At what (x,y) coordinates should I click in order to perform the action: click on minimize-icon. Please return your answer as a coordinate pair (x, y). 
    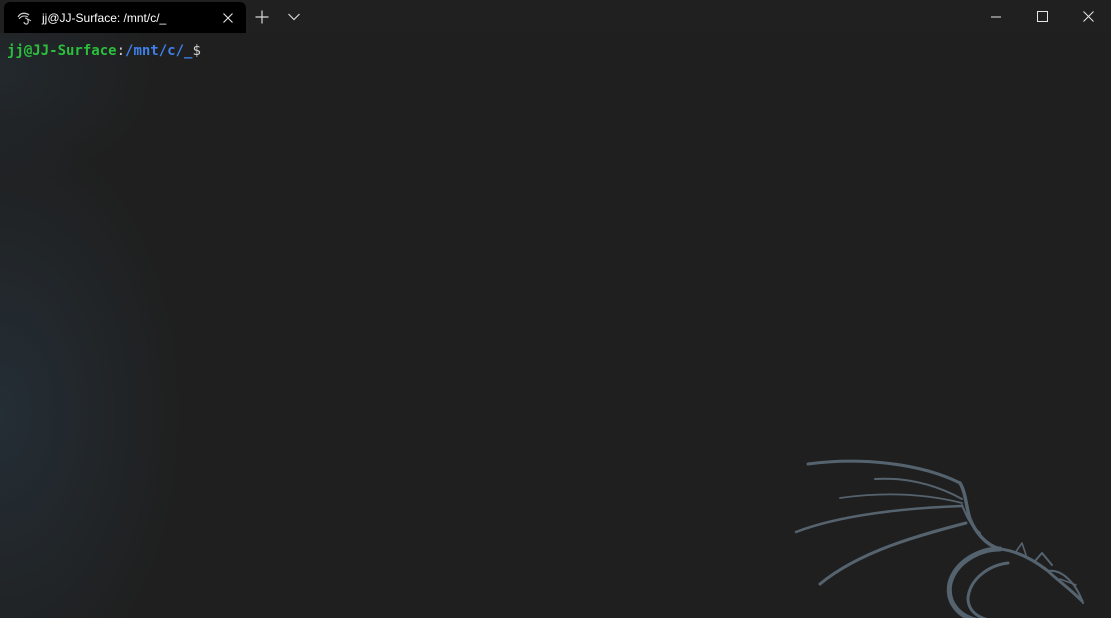
    Looking at the image, I should click on (996, 16).